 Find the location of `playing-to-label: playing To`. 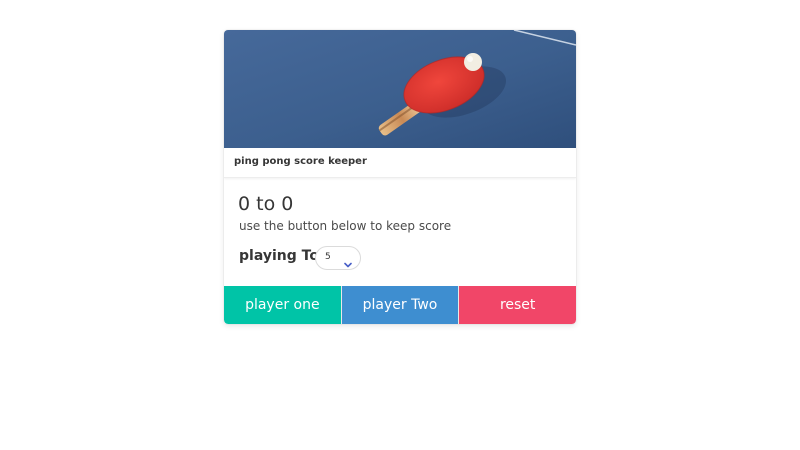

playing-to-label: playing To is located at coordinates (279, 256).